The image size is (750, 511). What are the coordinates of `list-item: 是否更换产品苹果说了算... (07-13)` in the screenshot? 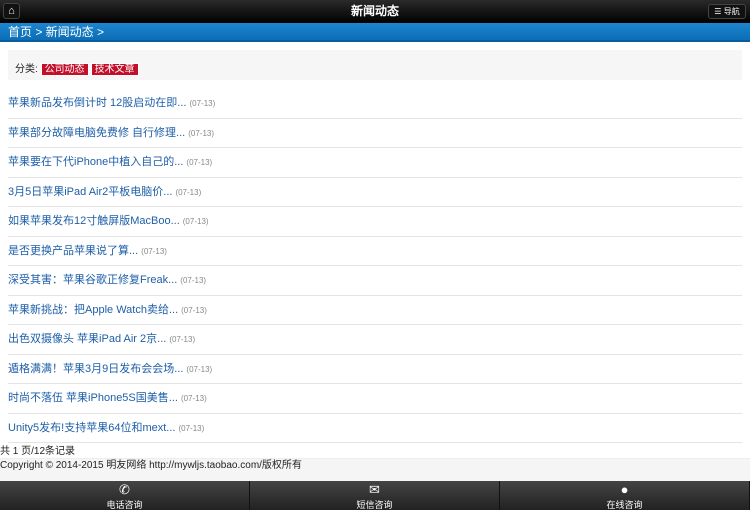 It's located at (375, 251).